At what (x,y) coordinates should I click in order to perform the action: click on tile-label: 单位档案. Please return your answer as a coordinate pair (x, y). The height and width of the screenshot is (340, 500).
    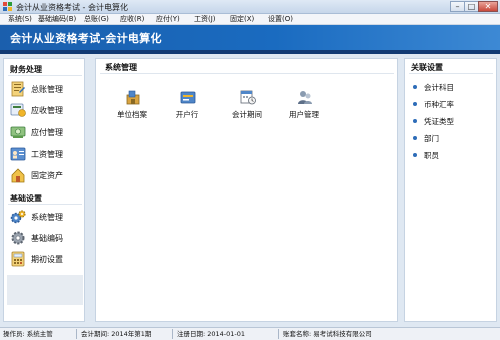
    Looking at the image, I should click on (132, 114).